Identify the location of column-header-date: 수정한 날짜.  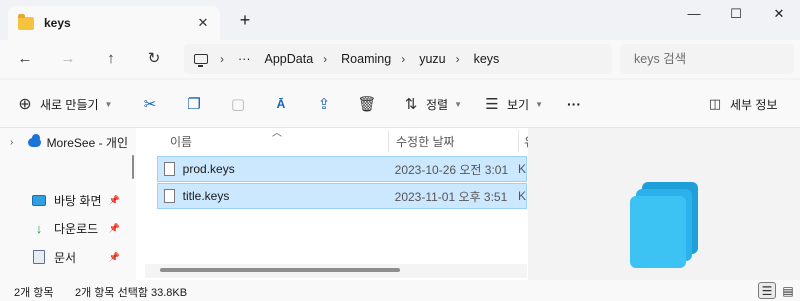
(425, 141).